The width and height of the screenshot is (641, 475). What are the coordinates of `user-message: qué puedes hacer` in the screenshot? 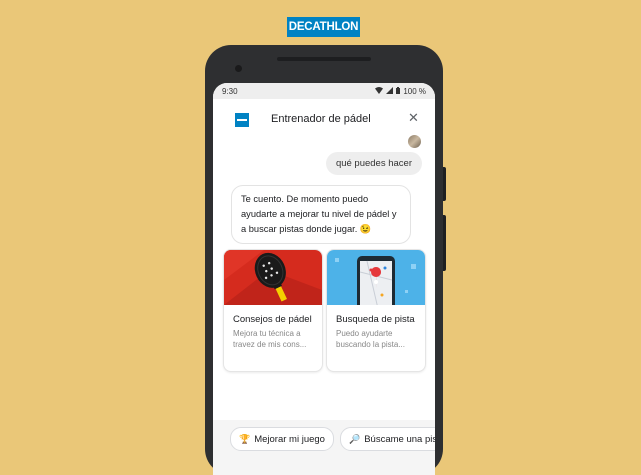 It's located at (373, 163).